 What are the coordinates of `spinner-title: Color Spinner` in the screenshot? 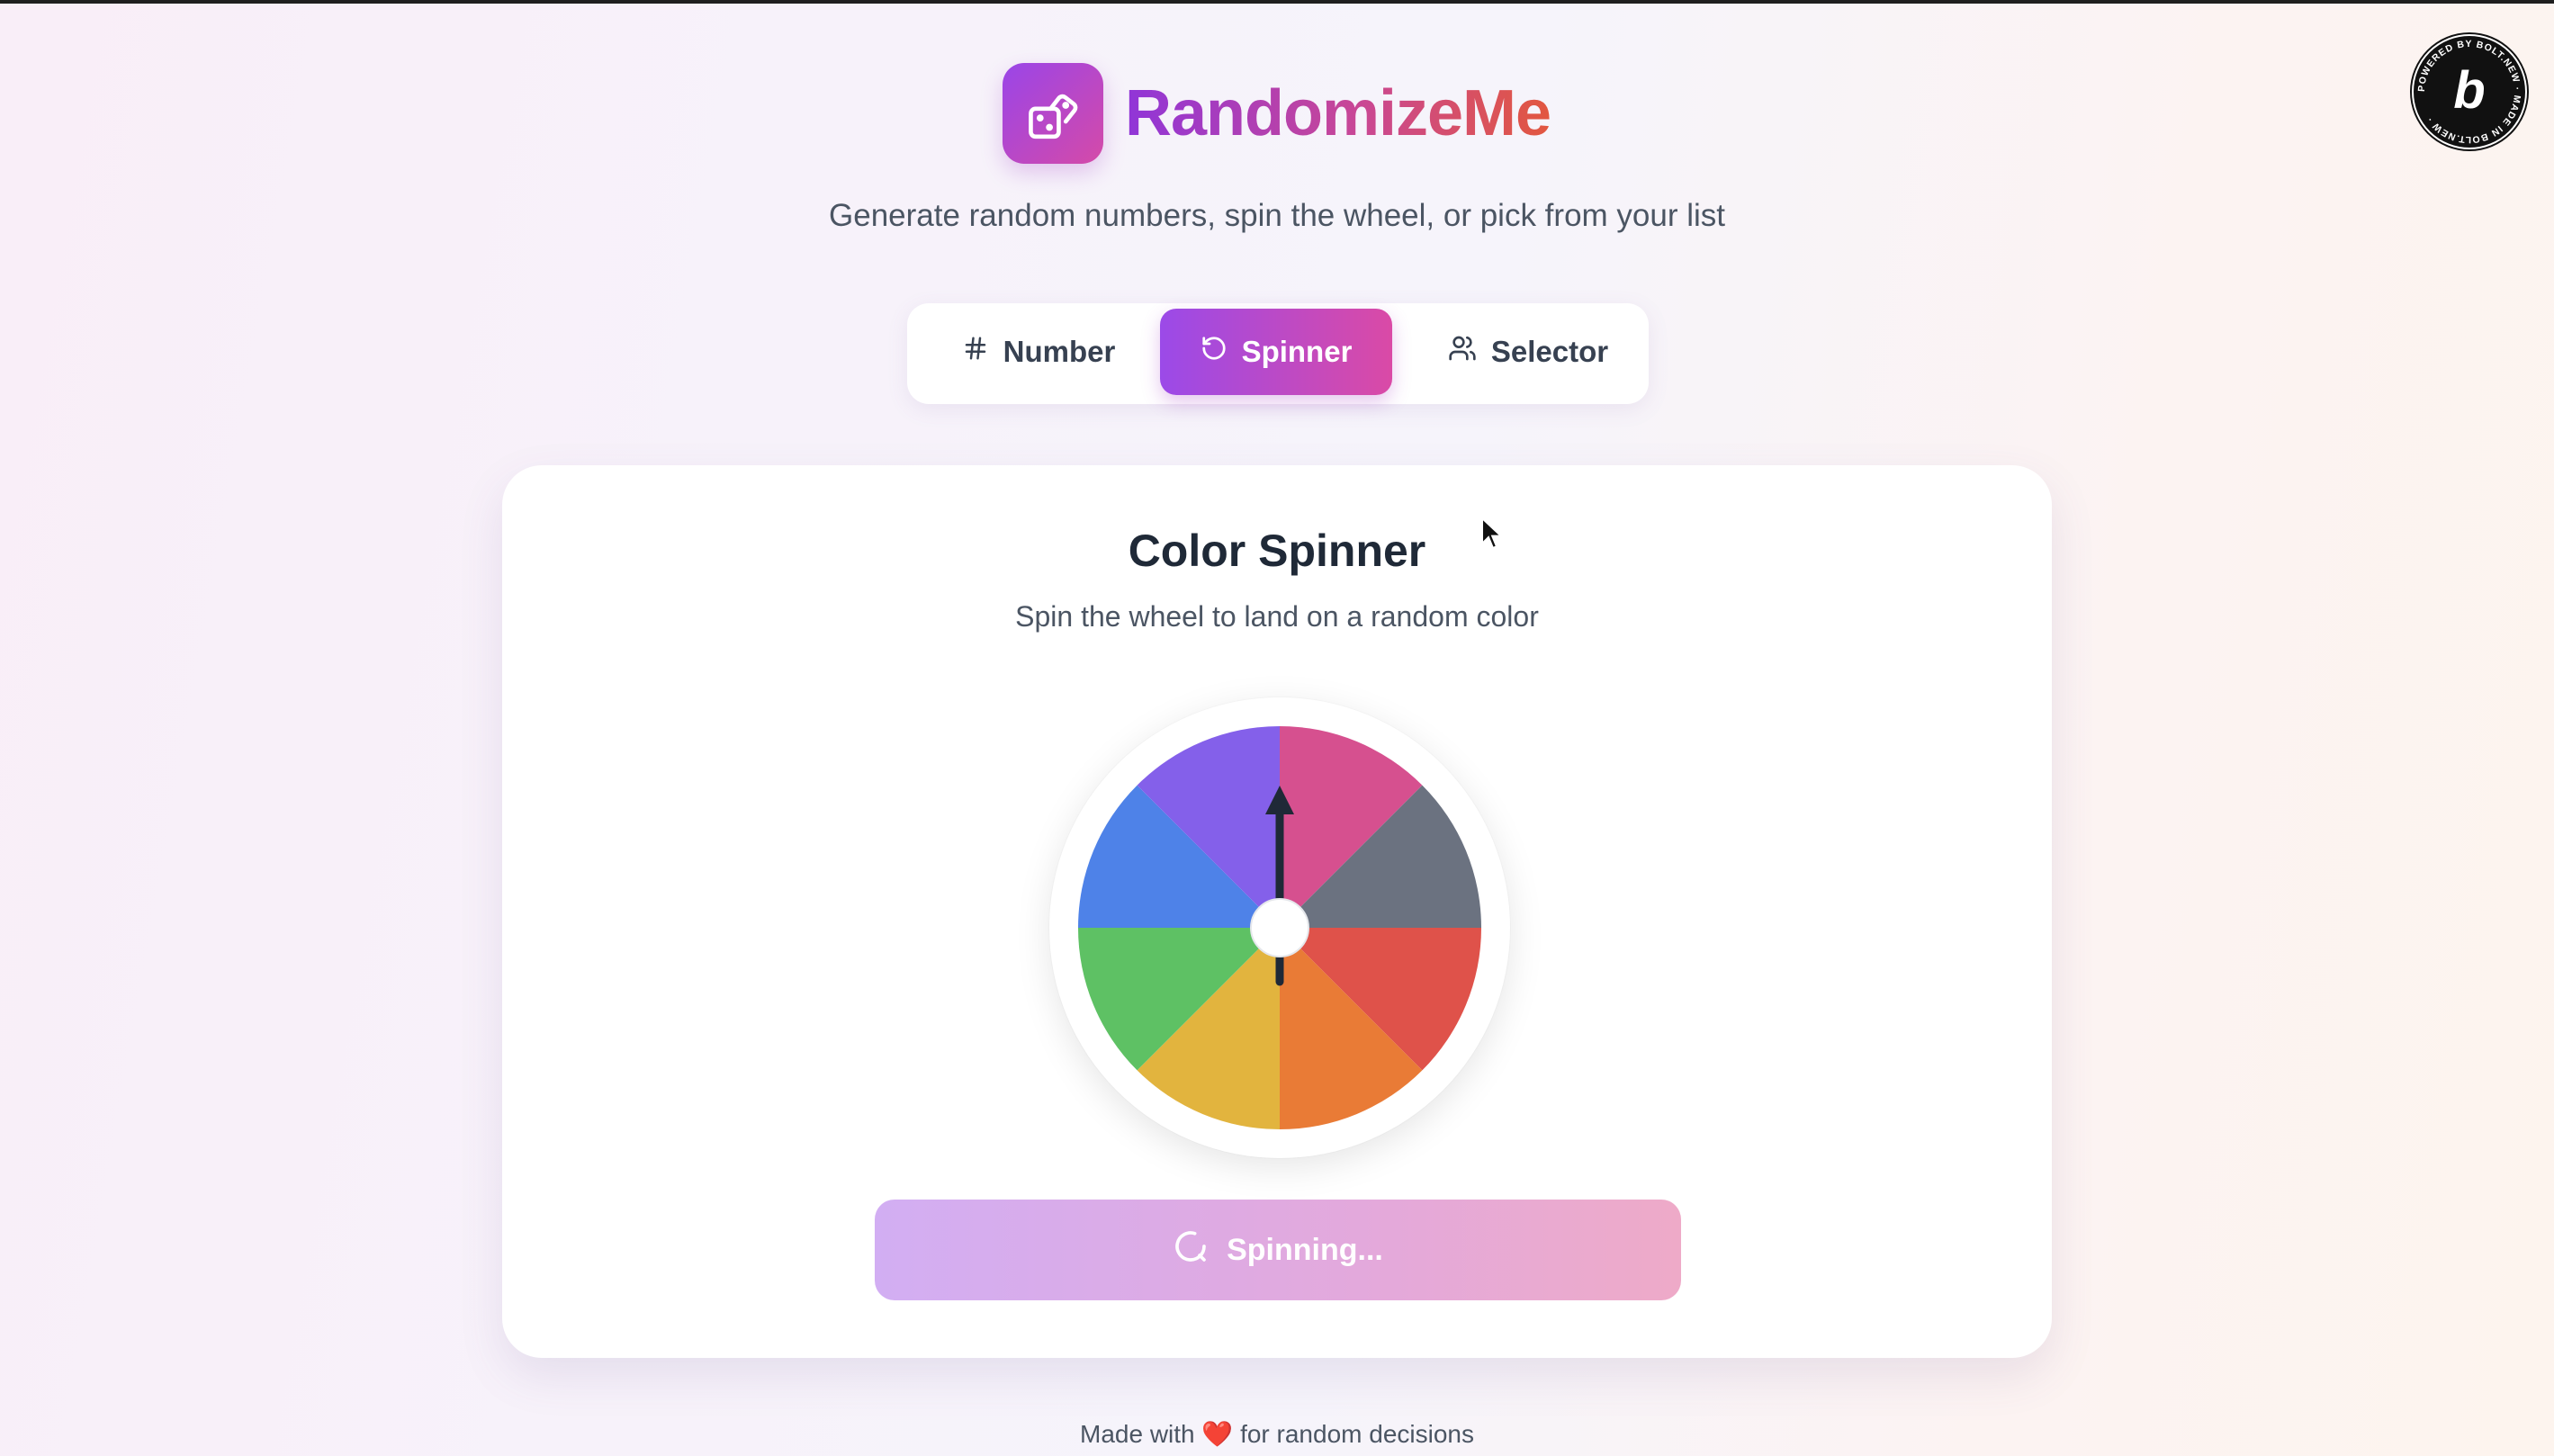 It's located at (1277, 551).